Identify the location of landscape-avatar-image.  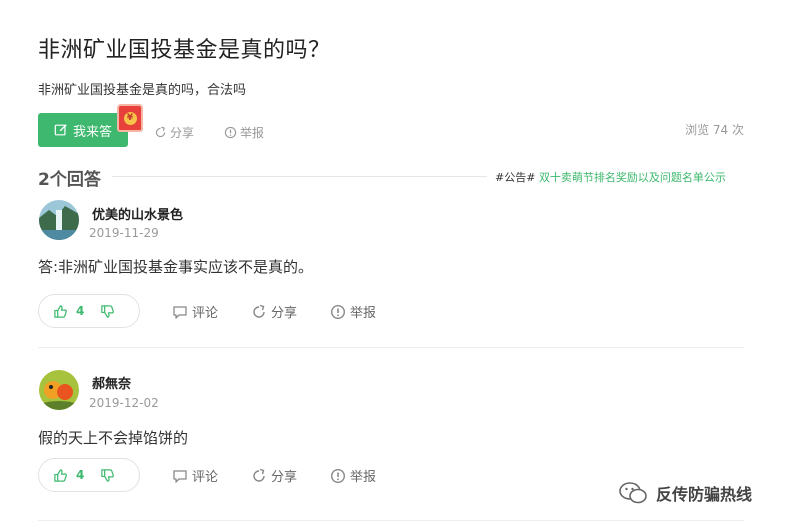
(59, 220).